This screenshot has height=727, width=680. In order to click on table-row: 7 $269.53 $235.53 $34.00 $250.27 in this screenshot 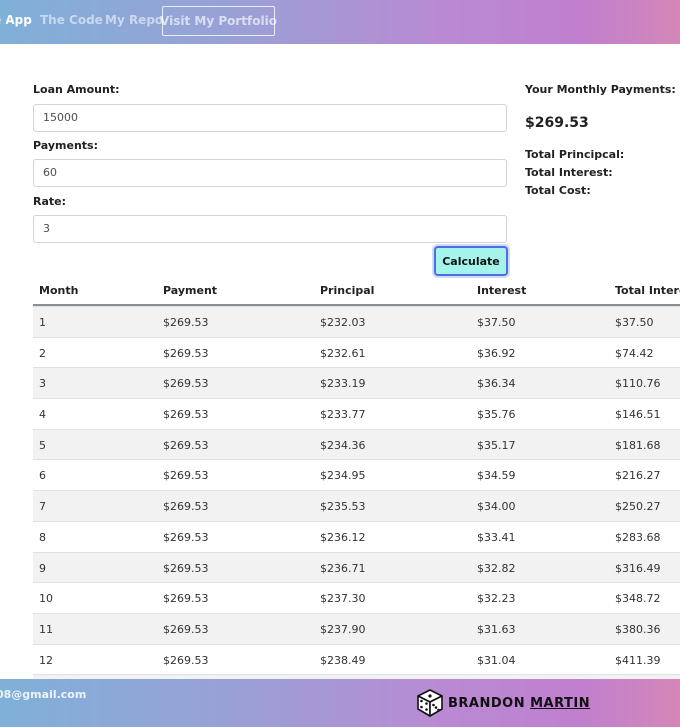, I will do `click(356, 505)`.